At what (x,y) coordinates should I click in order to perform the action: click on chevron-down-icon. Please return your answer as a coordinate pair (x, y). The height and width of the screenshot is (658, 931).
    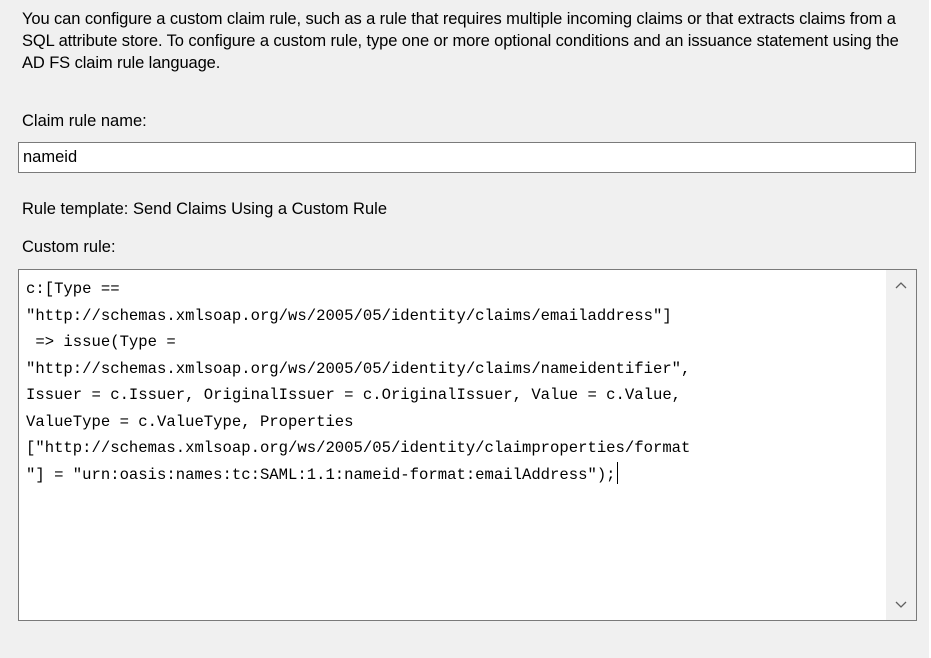
    Looking at the image, I should click on (901, 604).